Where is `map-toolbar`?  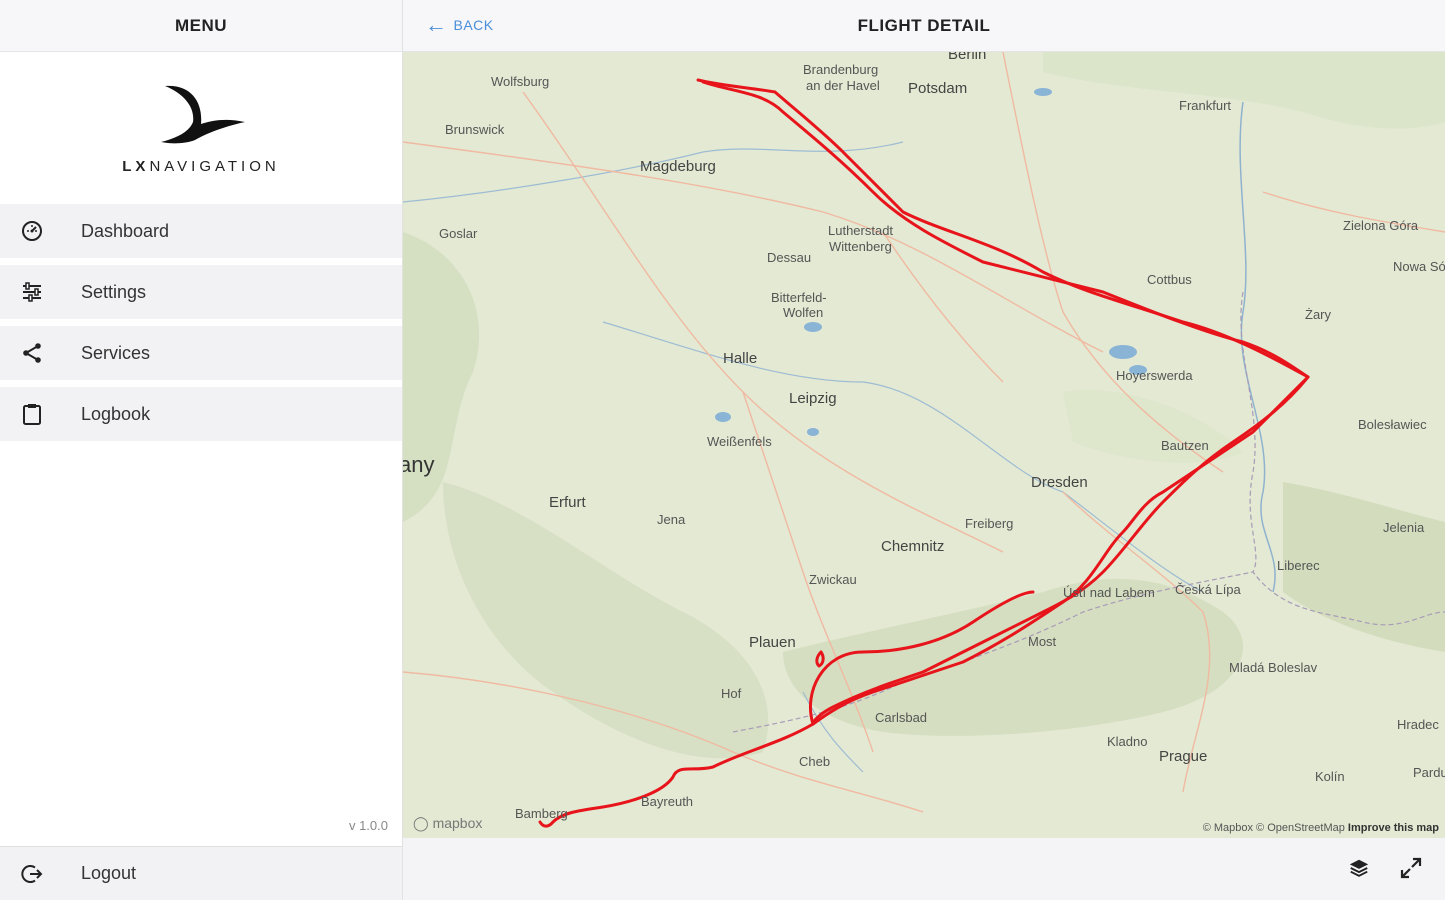 map-toolbar is located at coordinates (924, 869).